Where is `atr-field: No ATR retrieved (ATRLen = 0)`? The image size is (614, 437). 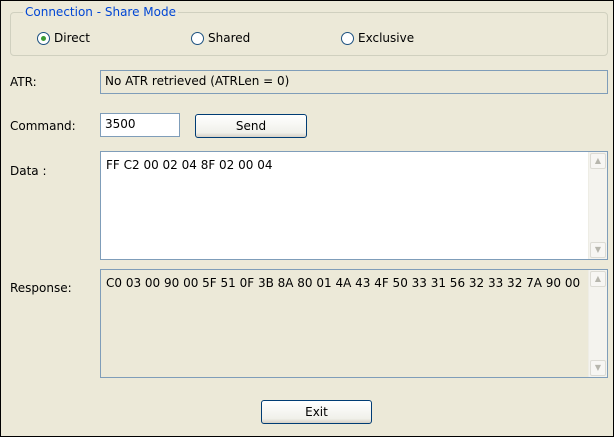
atr-field: No ATR retrieved (ATRLen = 0) is located at coordinates (354, 82).